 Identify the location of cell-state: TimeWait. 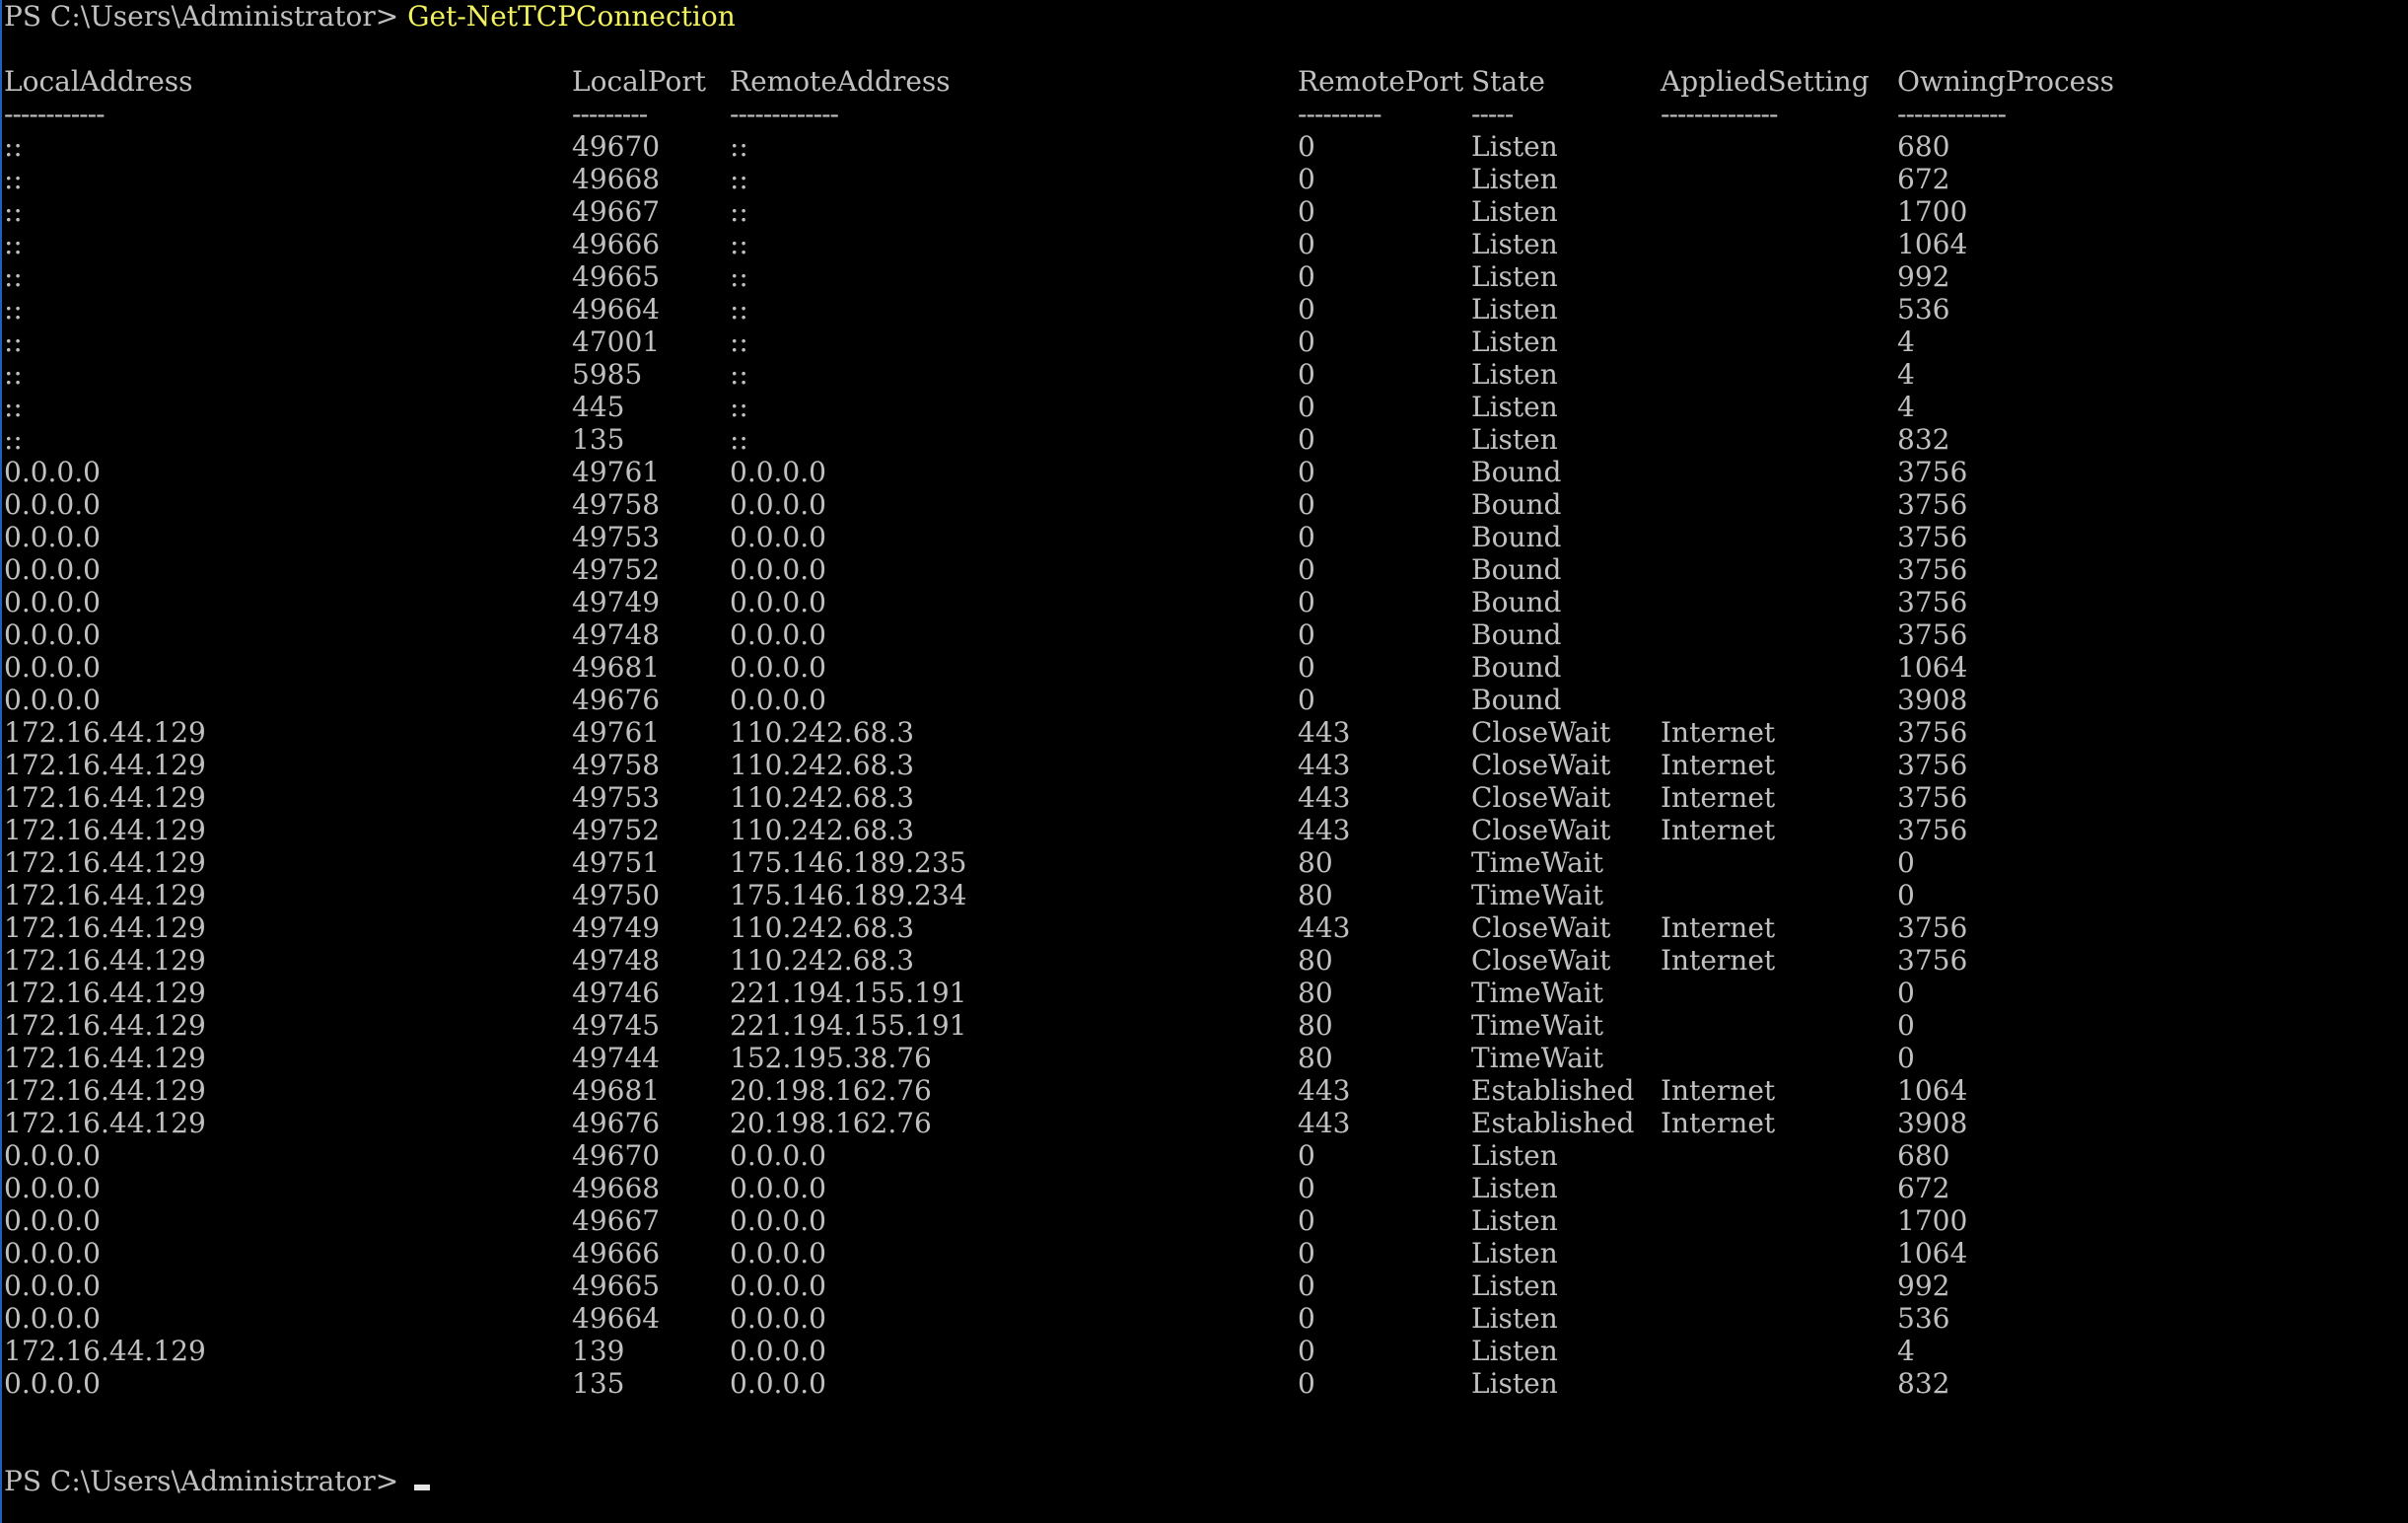
(1537, 993).